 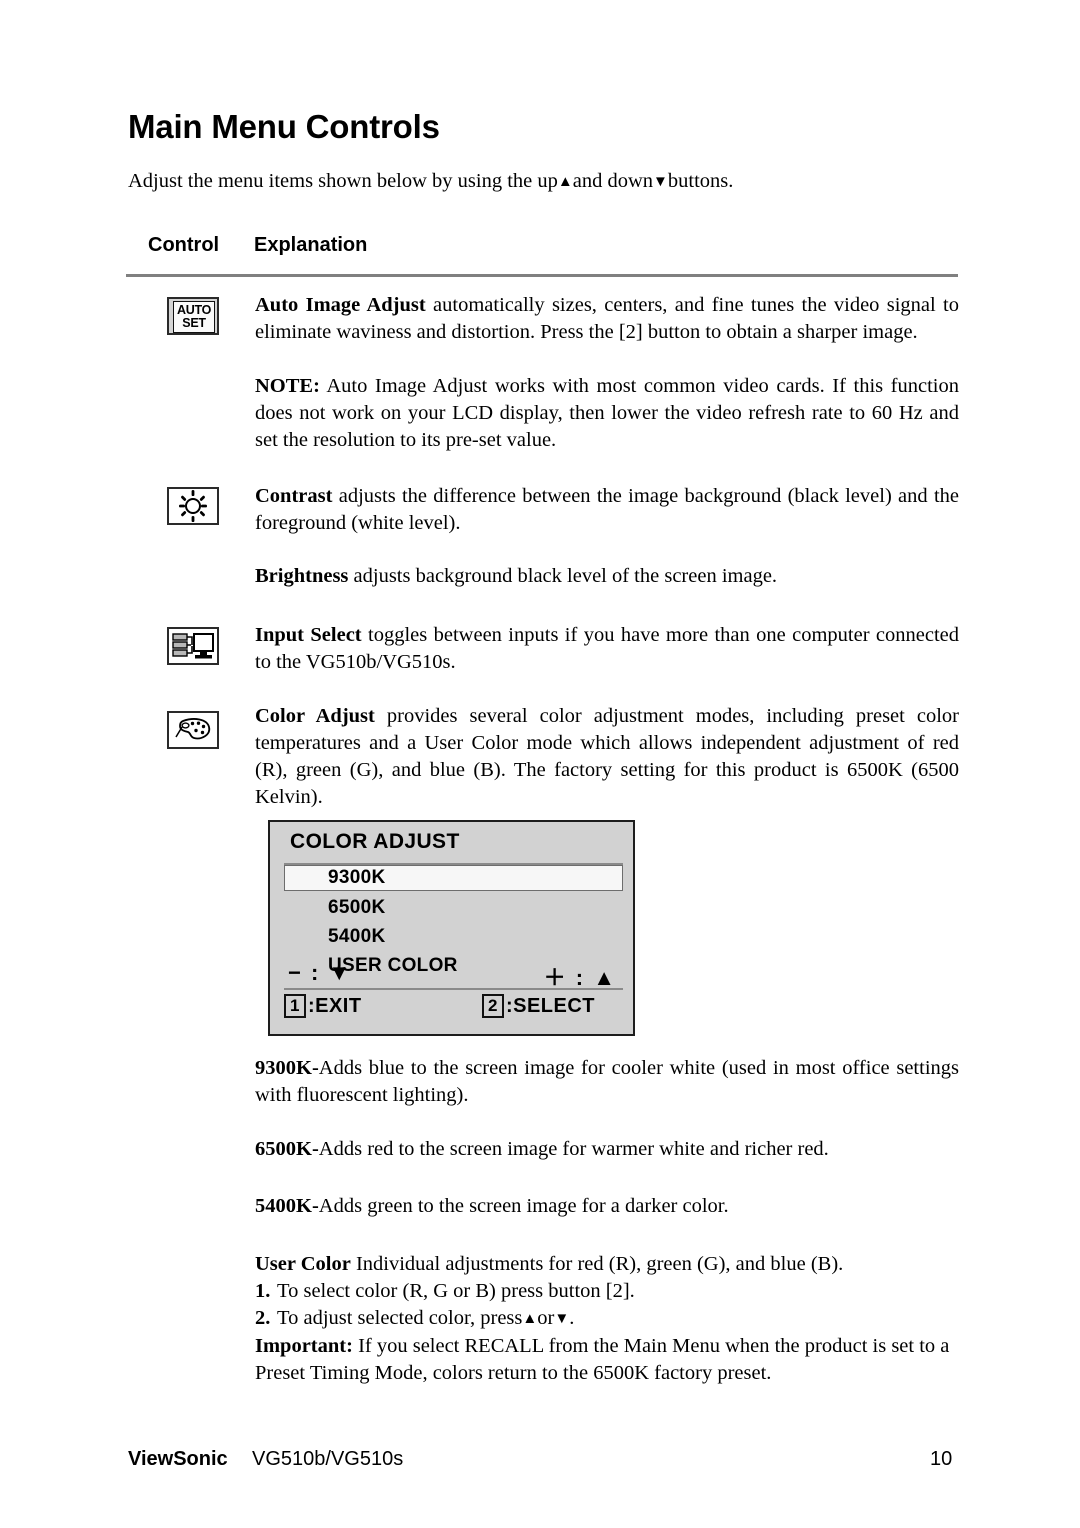 I want to click on osd-item-9300k: 9300K, so click(x=357, y=878).